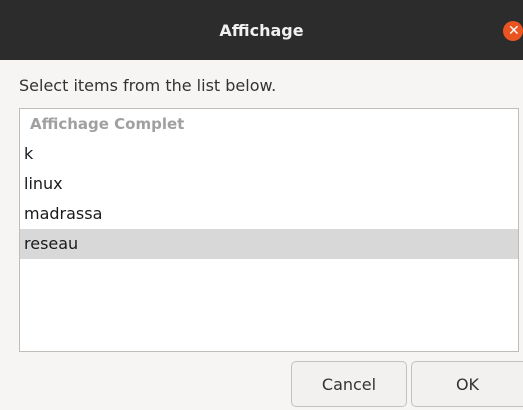 The height and width of the screenshot is (410, 523). I want to click on close-icon: ✕, so click(514, 31).